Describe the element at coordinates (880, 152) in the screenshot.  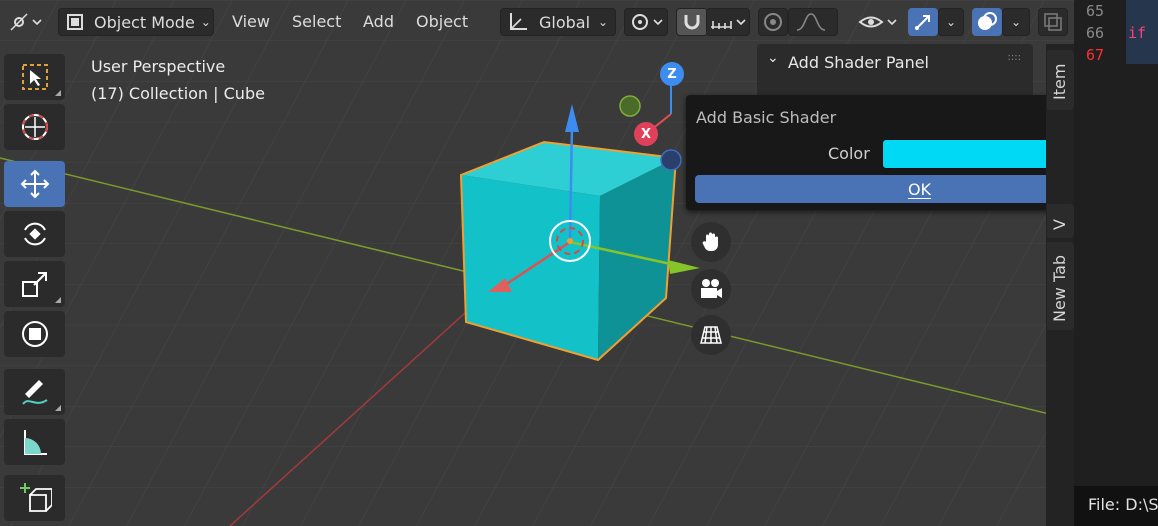
I see `add-shader-popup: Add Basic Shader Color OK` at that location.